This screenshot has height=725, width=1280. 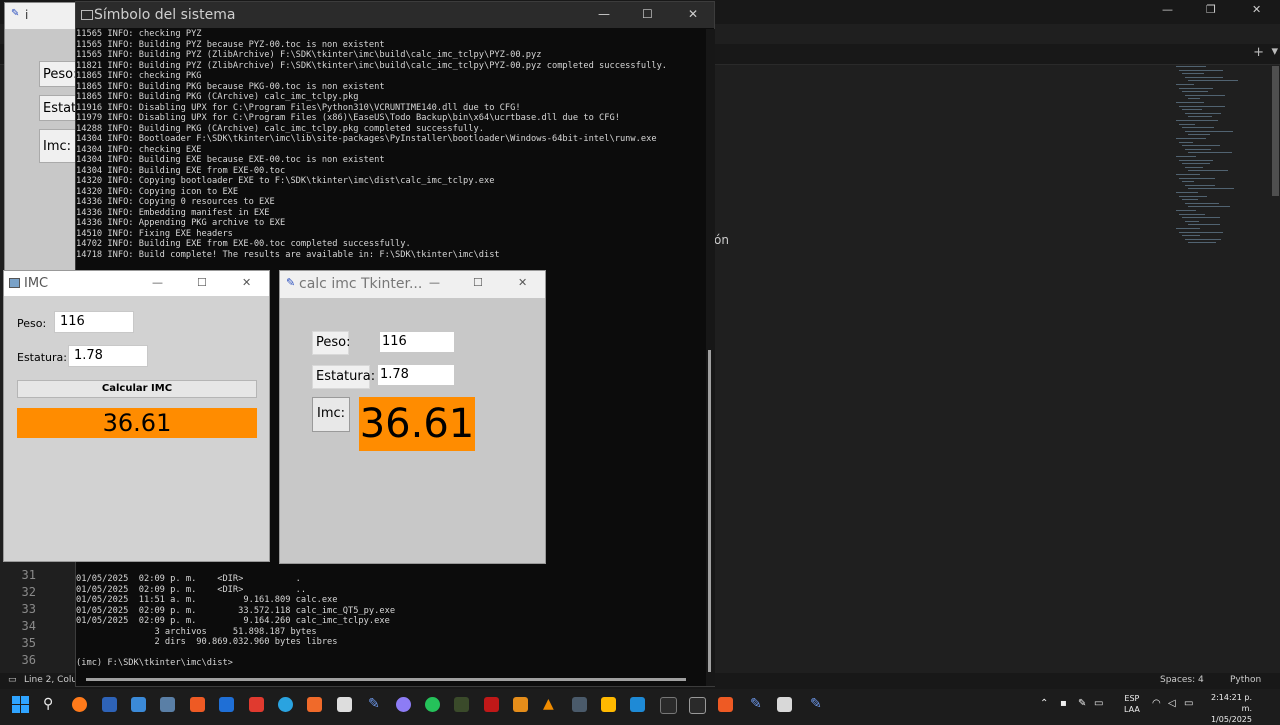 What do you see at coordinates (1044, 703) in the screenshot?
I see `tray-overflow-icon: ⌃` at bounding box center [1044, 703].